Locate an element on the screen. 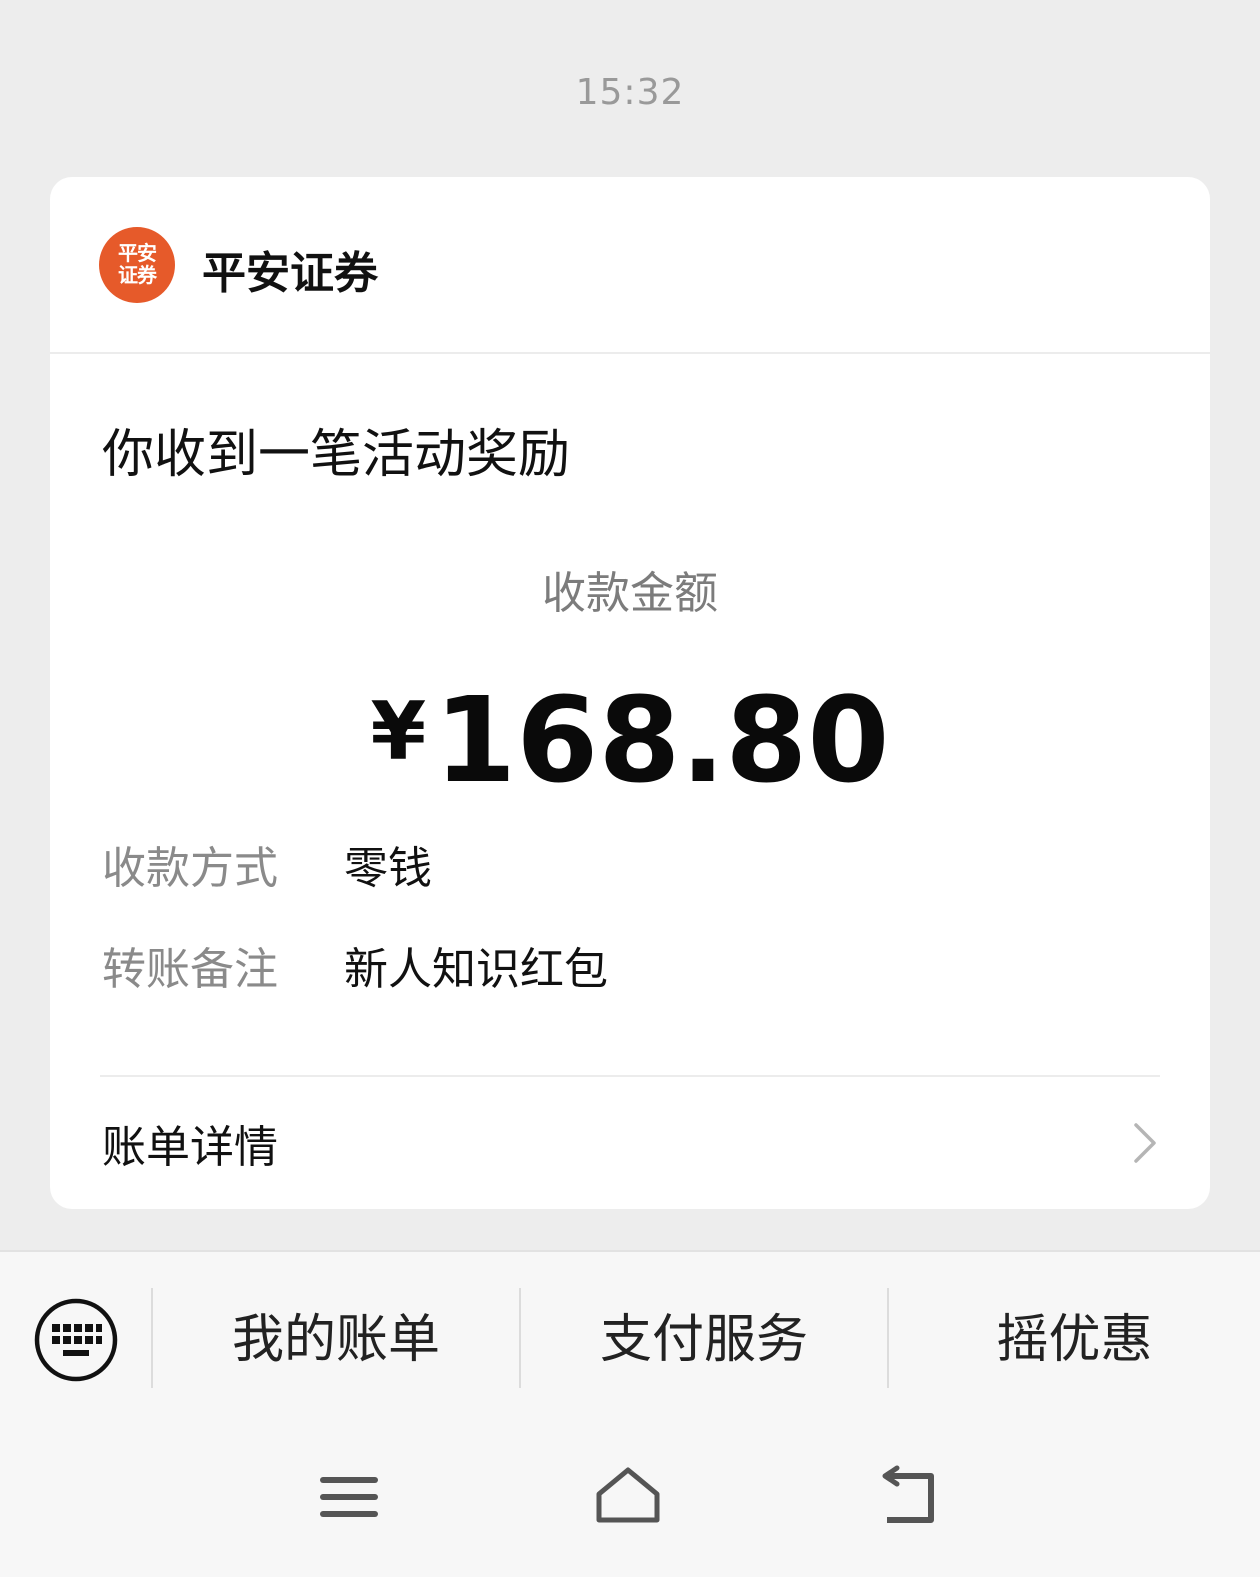 This screenshot has height=1577, width=1260. info-label: 收款方式 is located at coordinates (190, 868).